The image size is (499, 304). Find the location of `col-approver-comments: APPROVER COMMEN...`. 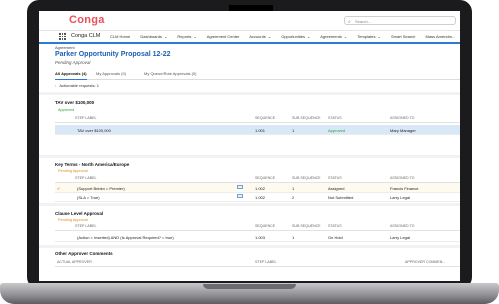

col-approver-comments: APPROVER COMMEN... is located at coordinates (425, 262).